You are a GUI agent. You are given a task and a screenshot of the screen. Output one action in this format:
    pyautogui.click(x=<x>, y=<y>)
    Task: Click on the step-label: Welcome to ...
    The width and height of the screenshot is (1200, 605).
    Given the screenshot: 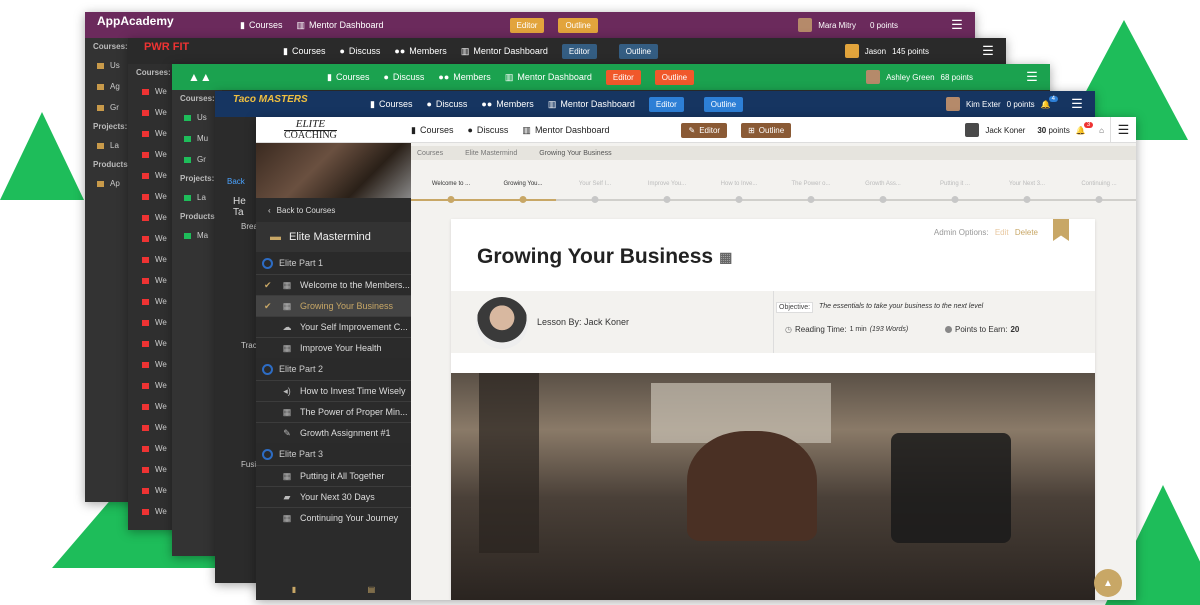 What is the action you would take?
    pyautogui.click(x=451, y=184)
    